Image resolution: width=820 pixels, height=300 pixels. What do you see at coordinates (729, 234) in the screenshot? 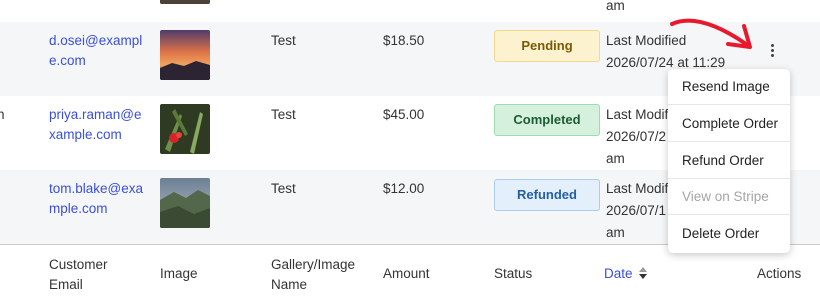
I see `menu-item-delete-order: Delete Order` at bounding box center [729, 234].